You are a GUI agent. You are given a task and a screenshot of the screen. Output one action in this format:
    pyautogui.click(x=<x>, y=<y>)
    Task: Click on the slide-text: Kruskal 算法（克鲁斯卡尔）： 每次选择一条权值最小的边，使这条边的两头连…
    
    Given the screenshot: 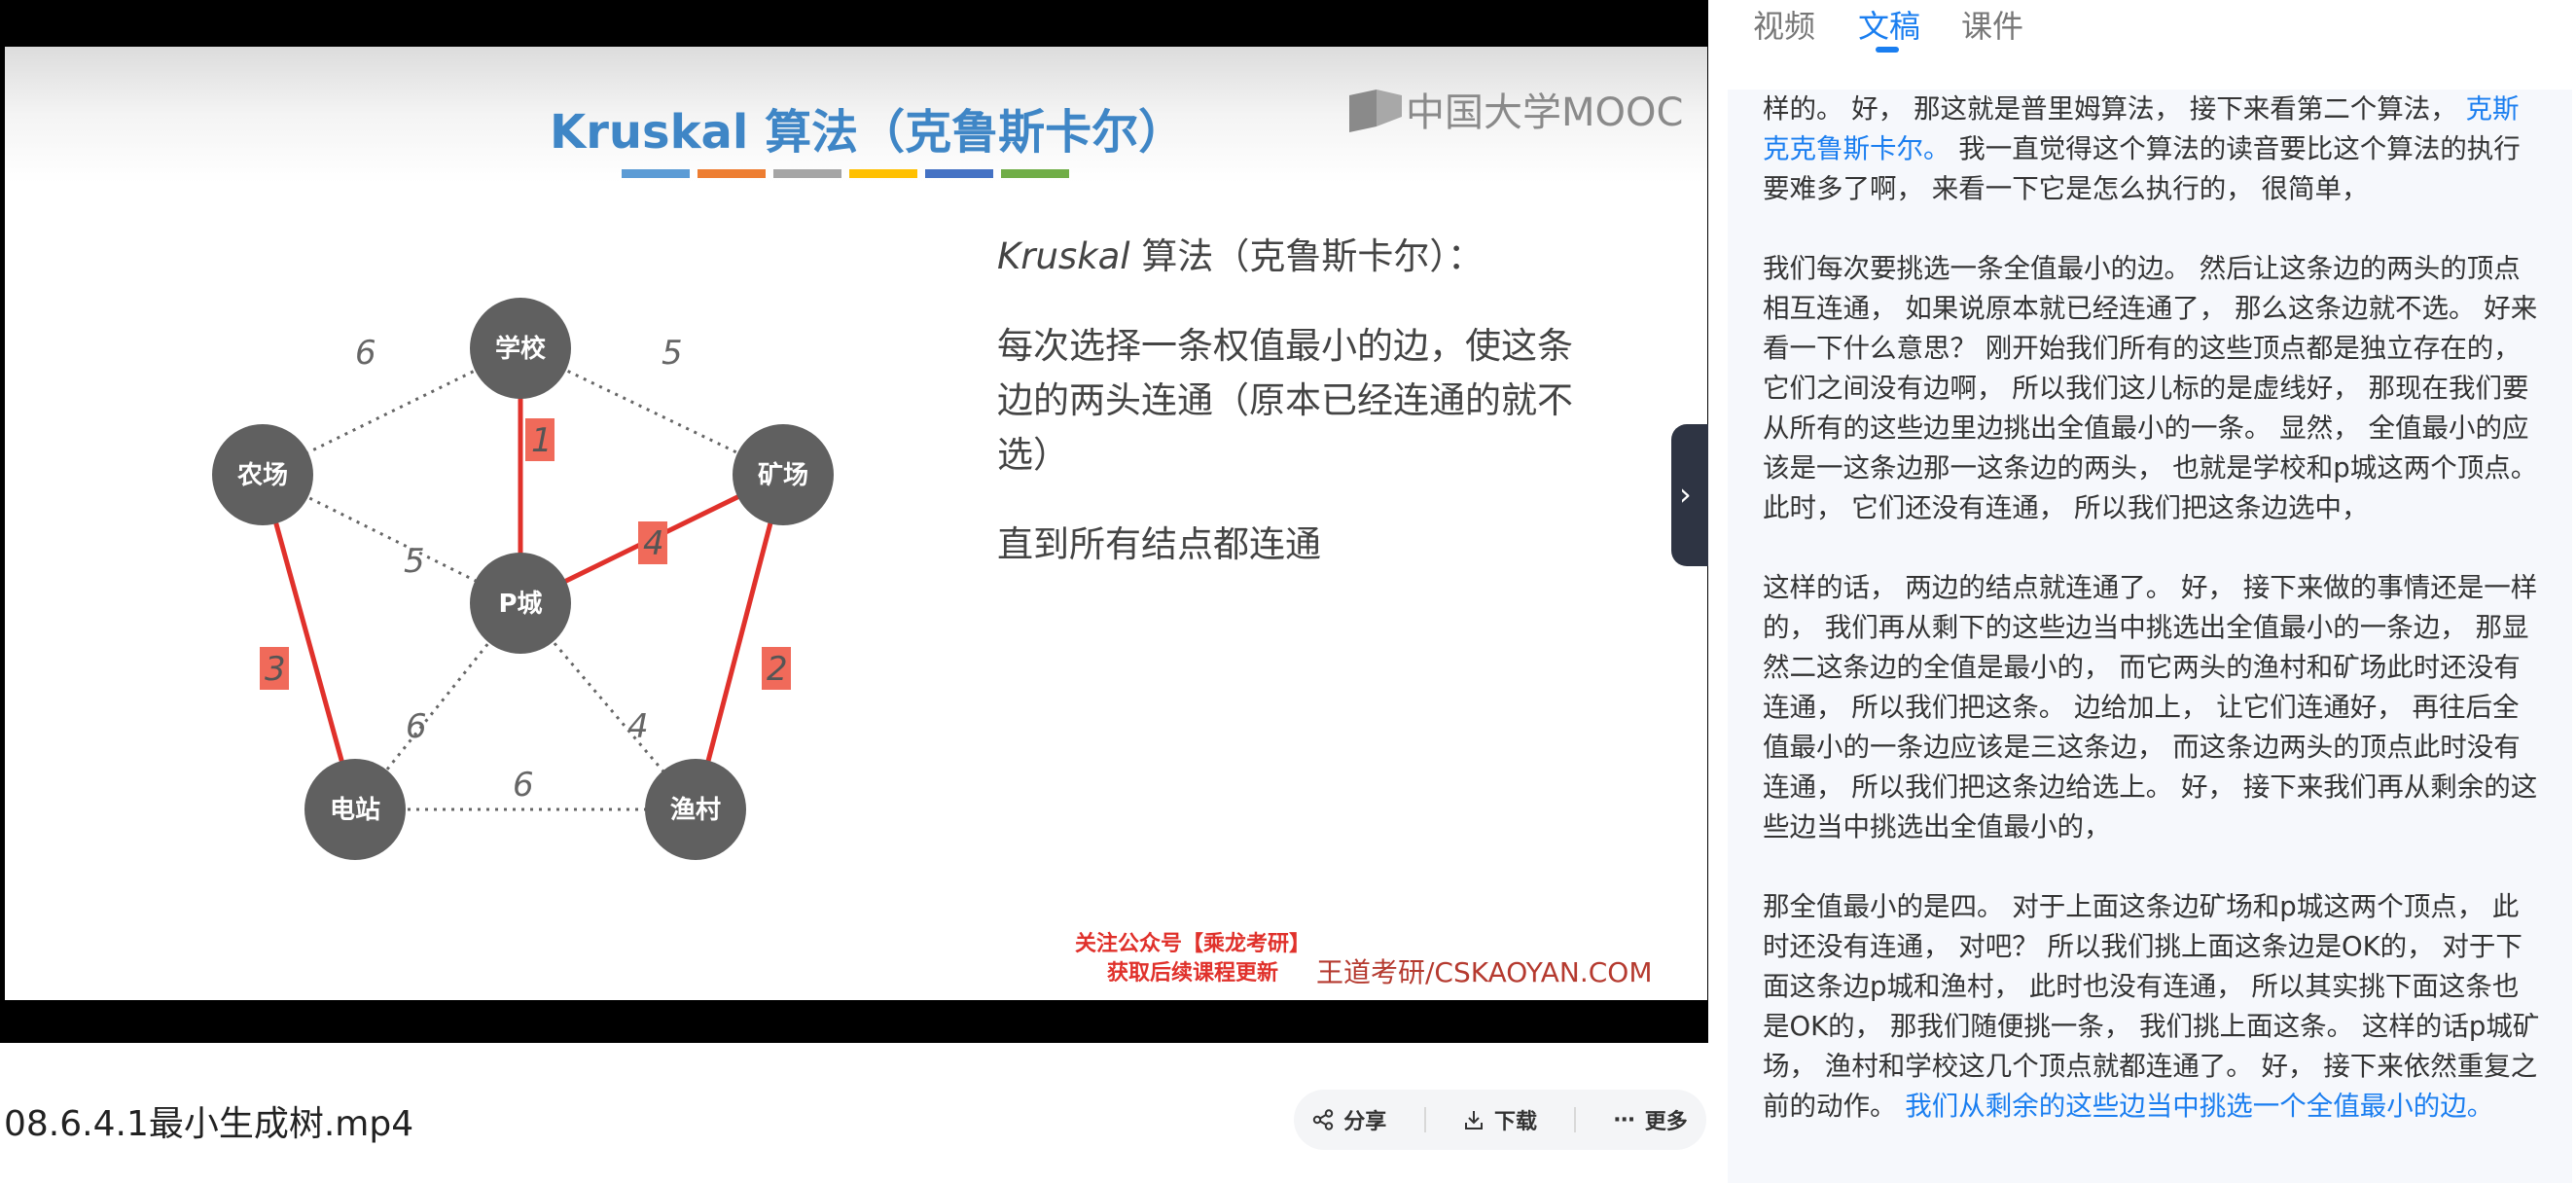 What is the action you would take?
    pyautogui.click(x=1294, y=418)
    